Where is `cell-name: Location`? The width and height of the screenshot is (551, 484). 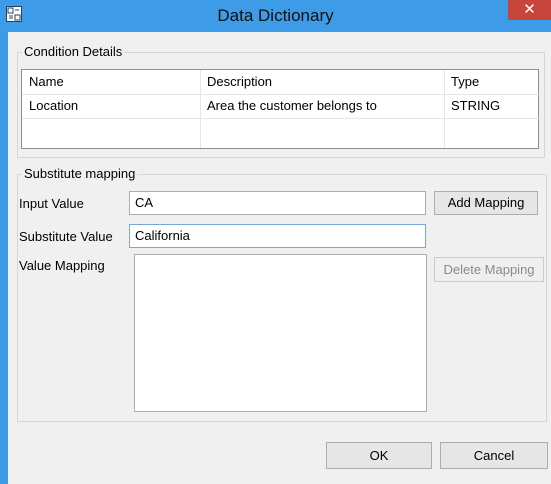
cell-name: Location is located at coordinates (54, 105).